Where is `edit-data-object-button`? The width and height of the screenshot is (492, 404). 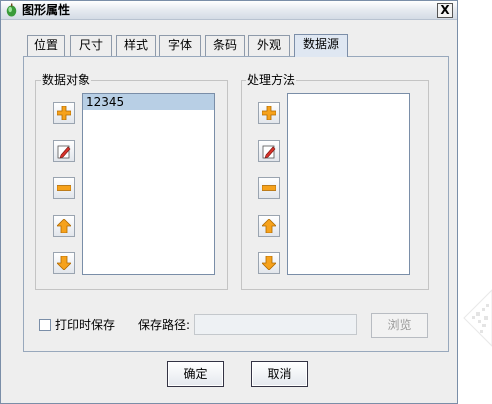 edit-data-object-button is located at coordinates (64, 151).